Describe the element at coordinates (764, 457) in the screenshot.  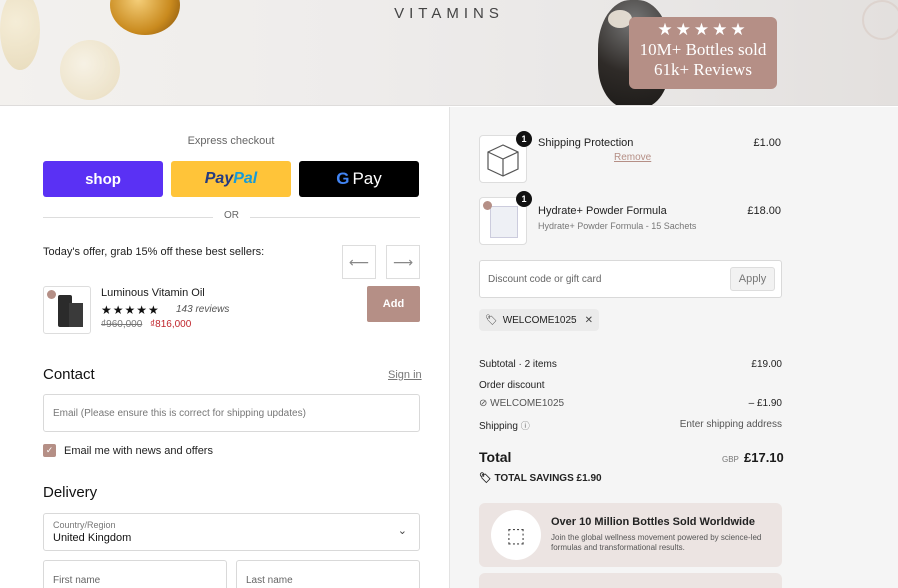
I see `total-value: £17.10` at that location.